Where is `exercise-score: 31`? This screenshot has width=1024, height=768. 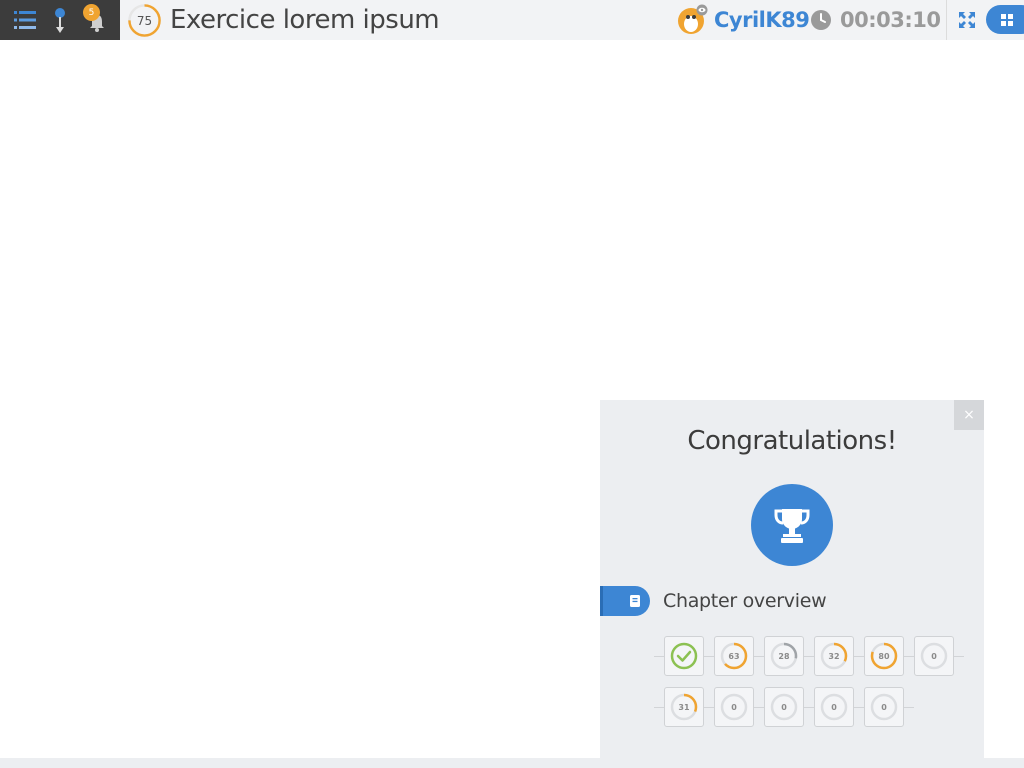
exercise-score: 31 is located at coordinates (684, 707).